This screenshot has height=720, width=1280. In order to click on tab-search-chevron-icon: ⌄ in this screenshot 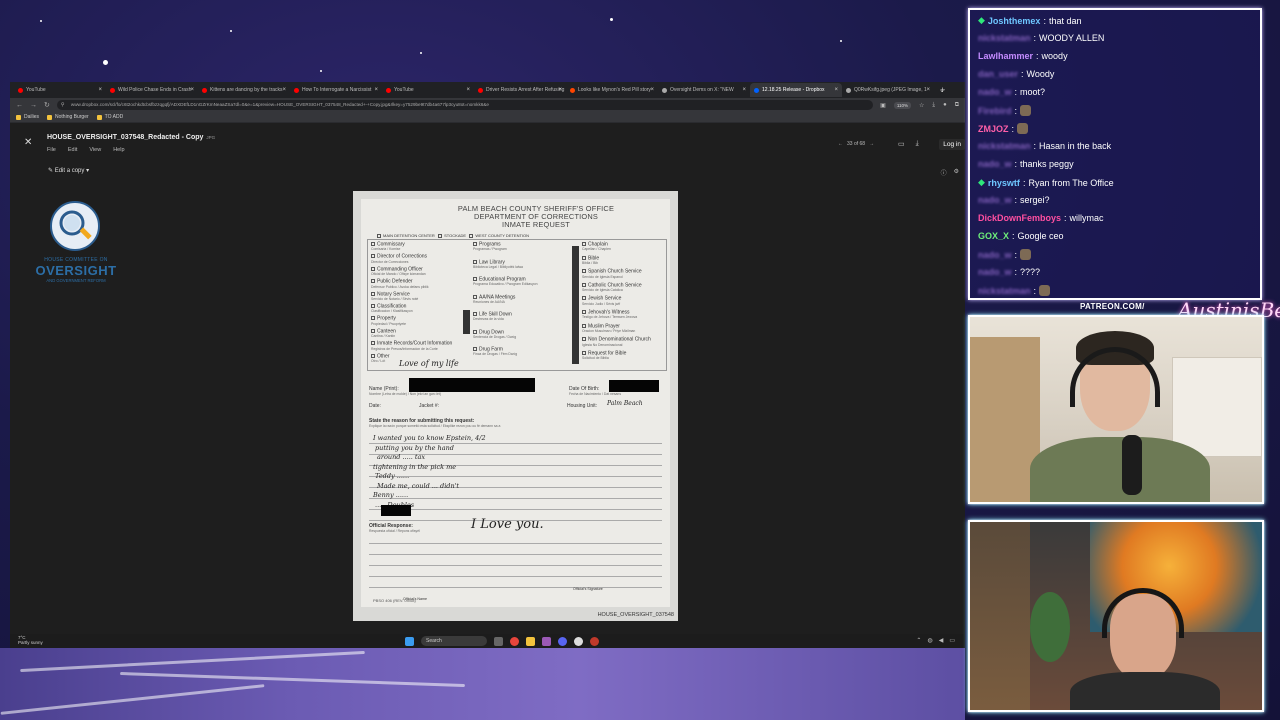, I will do `click(942, 90)`.